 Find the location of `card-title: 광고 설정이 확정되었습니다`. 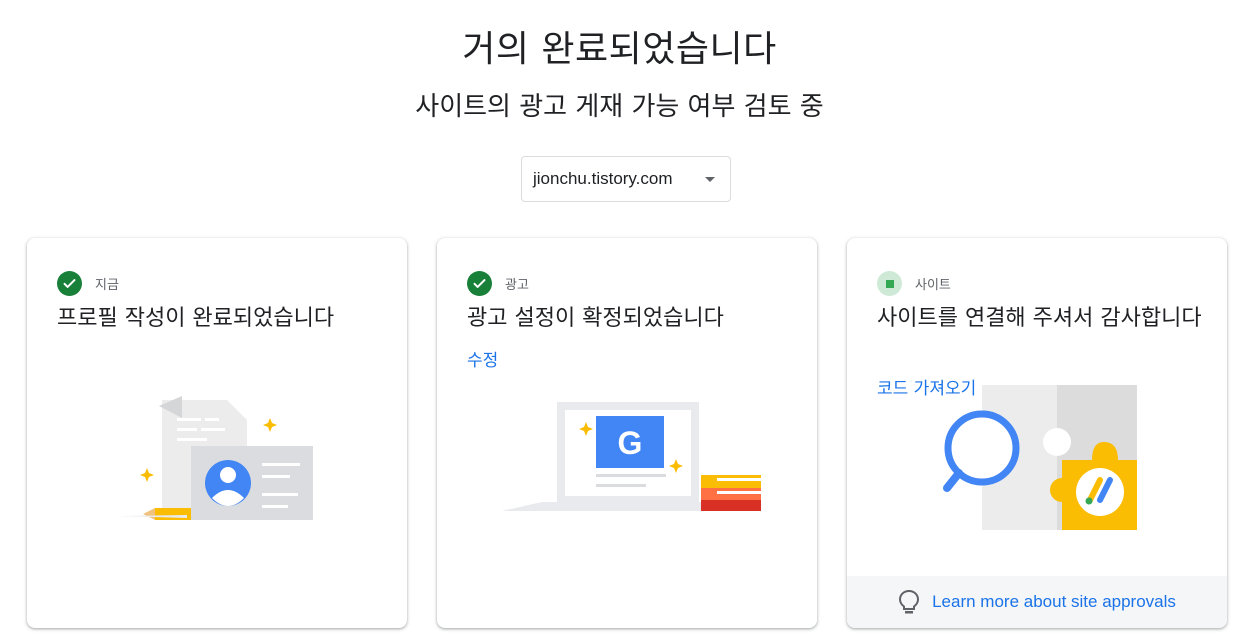

card-title: 광고 설정이 확정되었습니다 is located at coordinates (595, 318).